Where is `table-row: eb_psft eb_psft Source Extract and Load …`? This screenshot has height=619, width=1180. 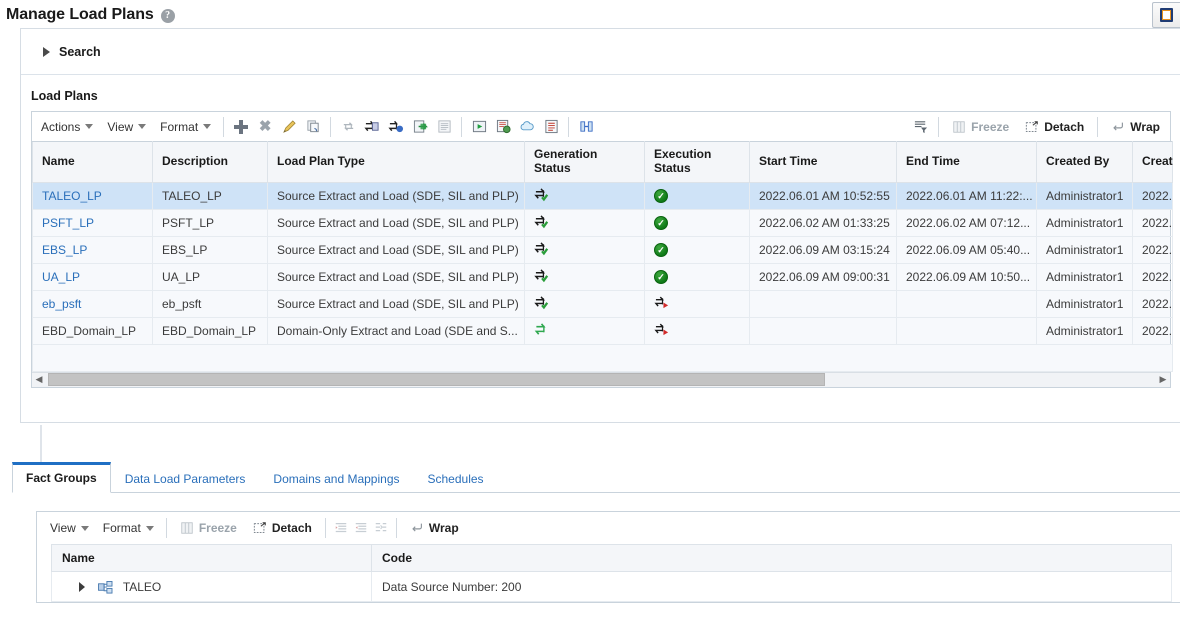 table-row: eb_psft eb_psft Source Extract and Load … is located at coordinates (602, 304).